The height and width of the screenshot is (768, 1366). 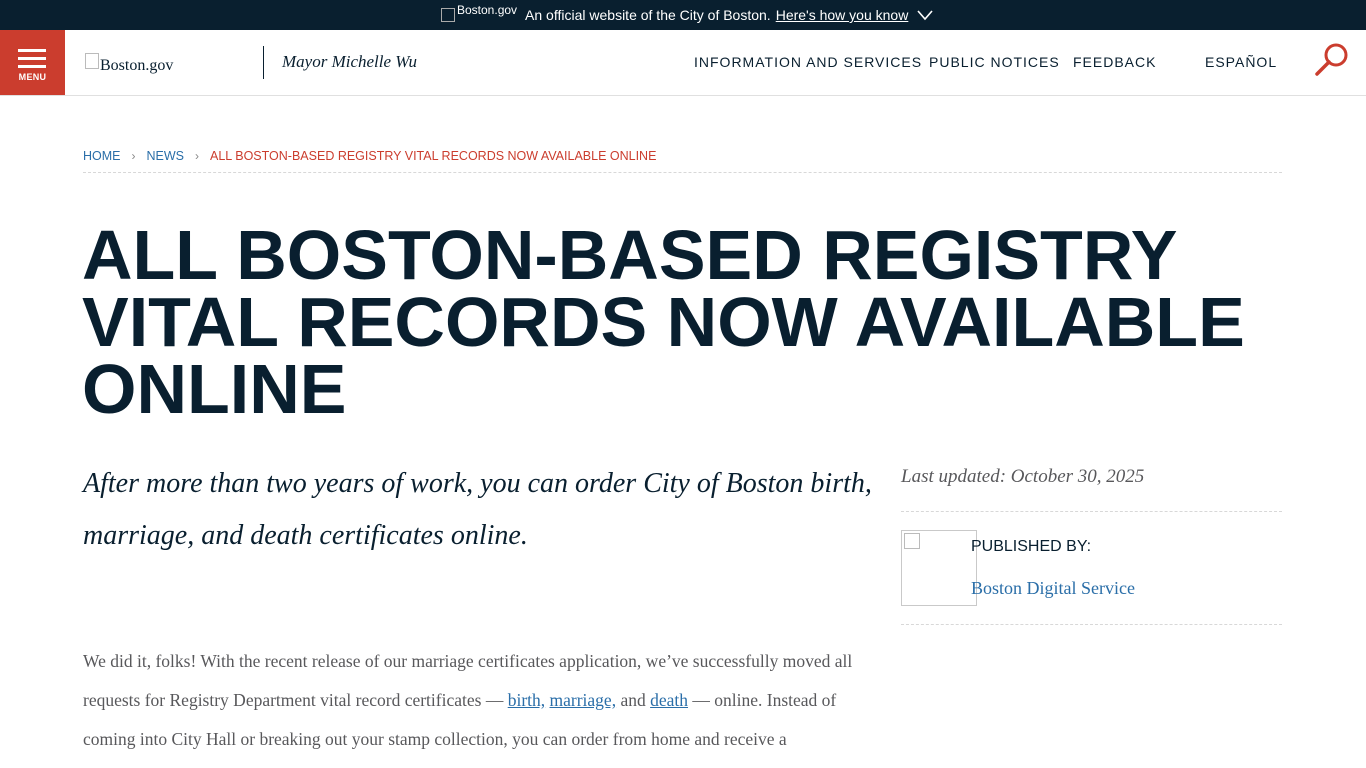 I want to click on how-you-know-link: Here's how you know, so click(x=842, y=15).